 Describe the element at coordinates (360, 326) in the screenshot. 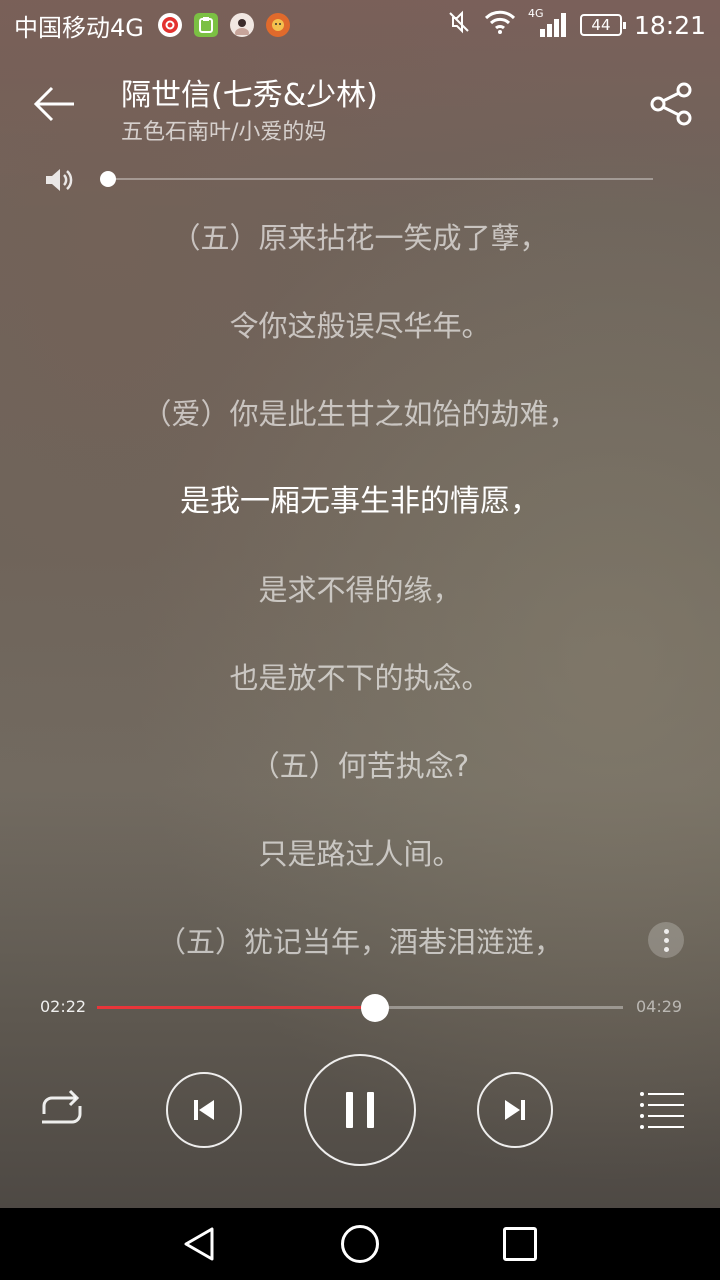

I see `lyric-line: 令你这般误尽华年。` at that location.